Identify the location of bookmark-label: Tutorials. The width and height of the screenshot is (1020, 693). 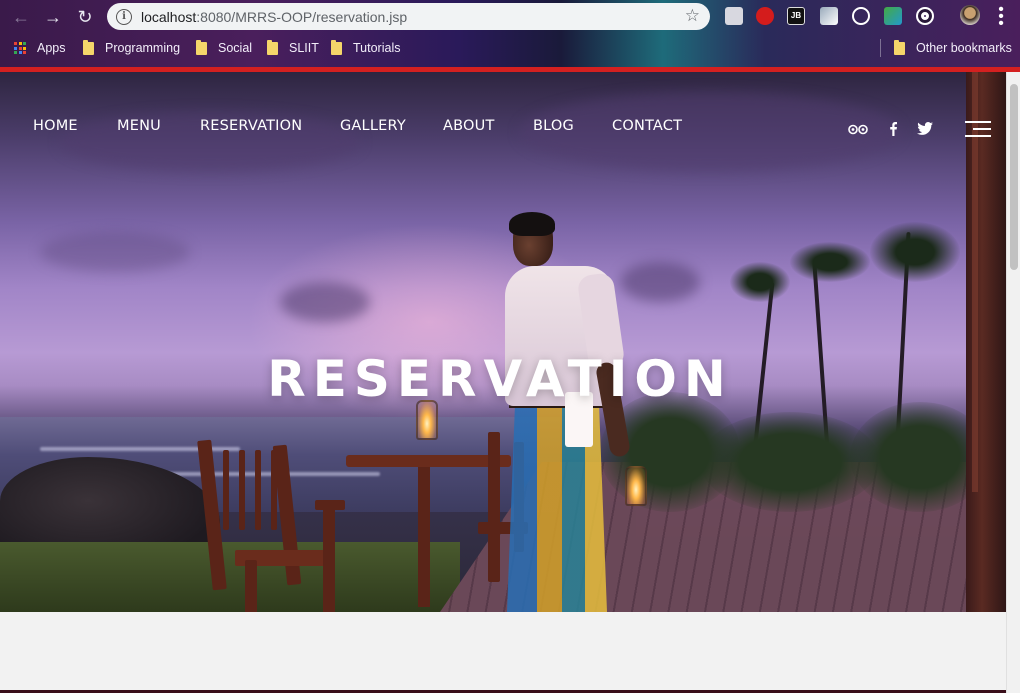
(377, 48).